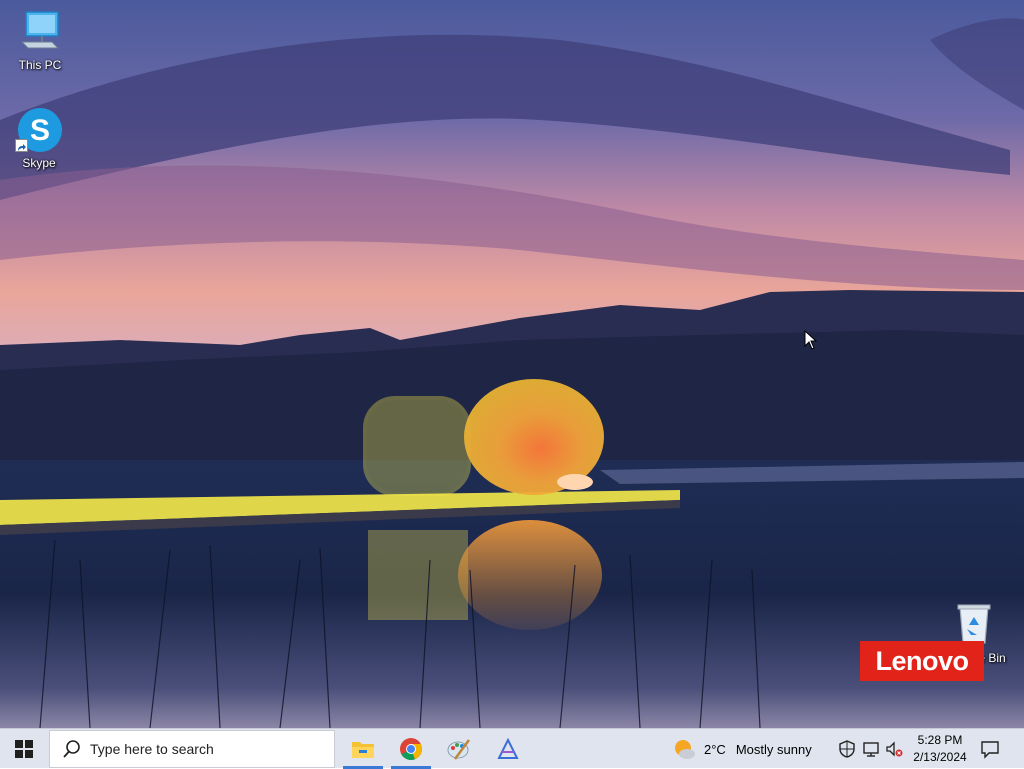 Image resolution: width=1024 pixels, height=769 pixels. I want to click on mouse-cursor-icon, so click(811, 339).